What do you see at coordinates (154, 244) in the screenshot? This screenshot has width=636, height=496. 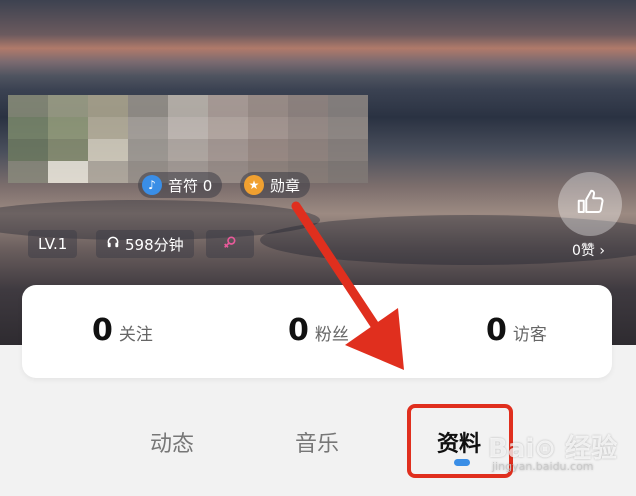 I see `listen-time-label: 598分钟` at bounding box center [154, 244].